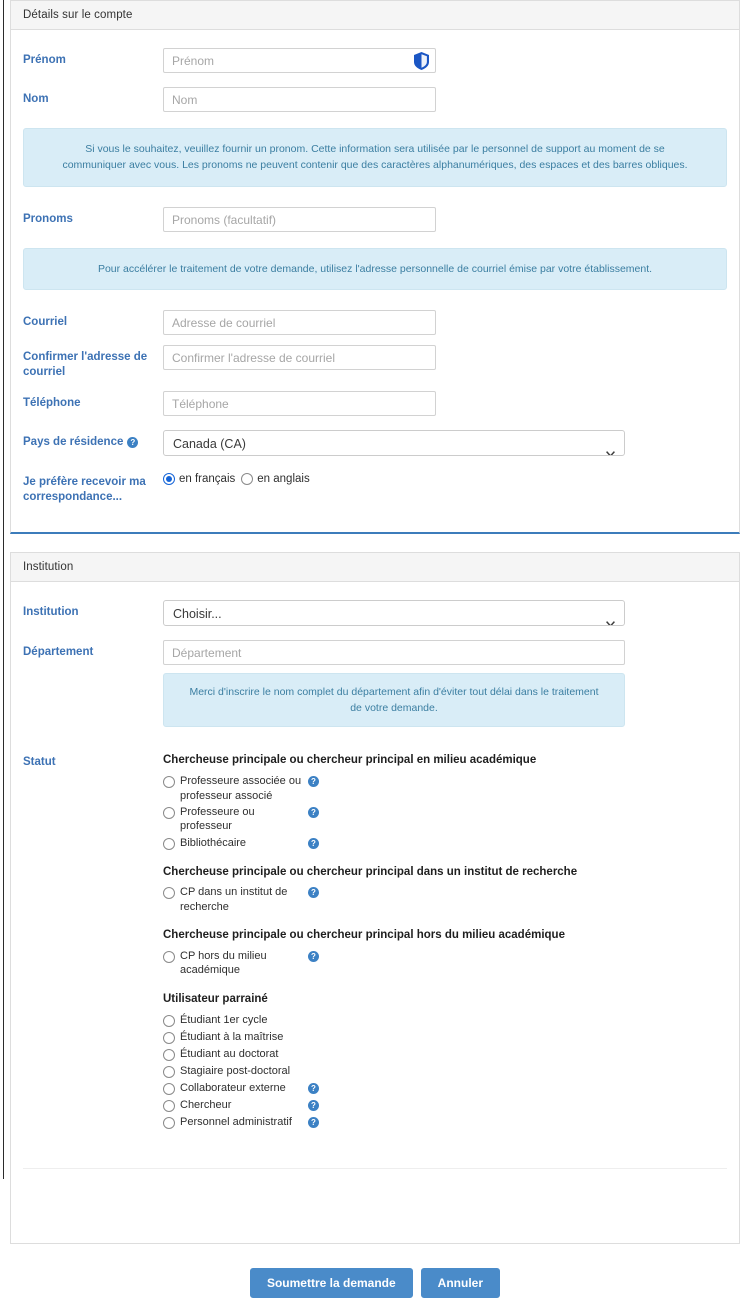 The width and height of the screenshot is (750, 1298). What do you see at coordinates (169, 1037) in the screenshot?
I see `radio-masters` at bounding box center [169, 1037].